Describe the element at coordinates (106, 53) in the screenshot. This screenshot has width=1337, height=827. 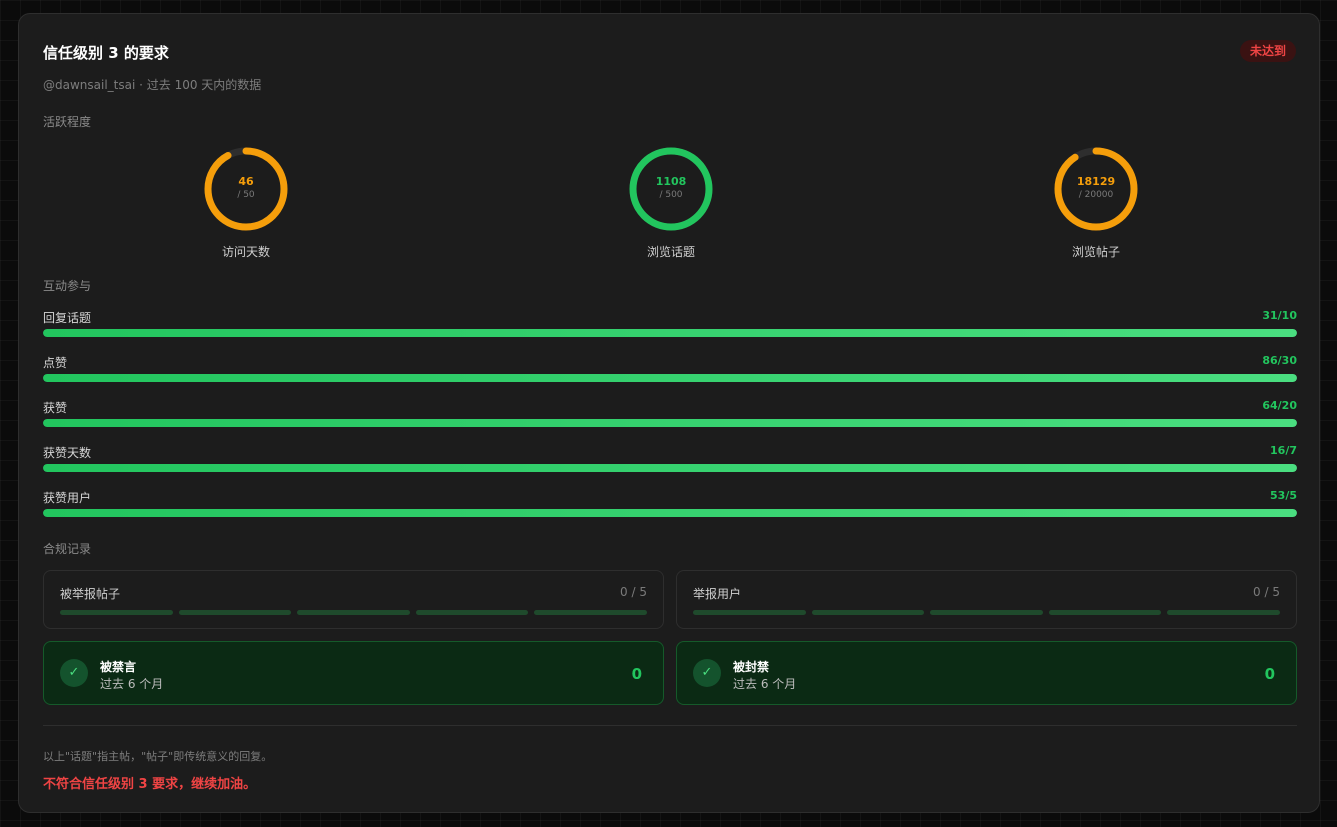
I see `page-title: 信任级别 3 的要求` at that location.